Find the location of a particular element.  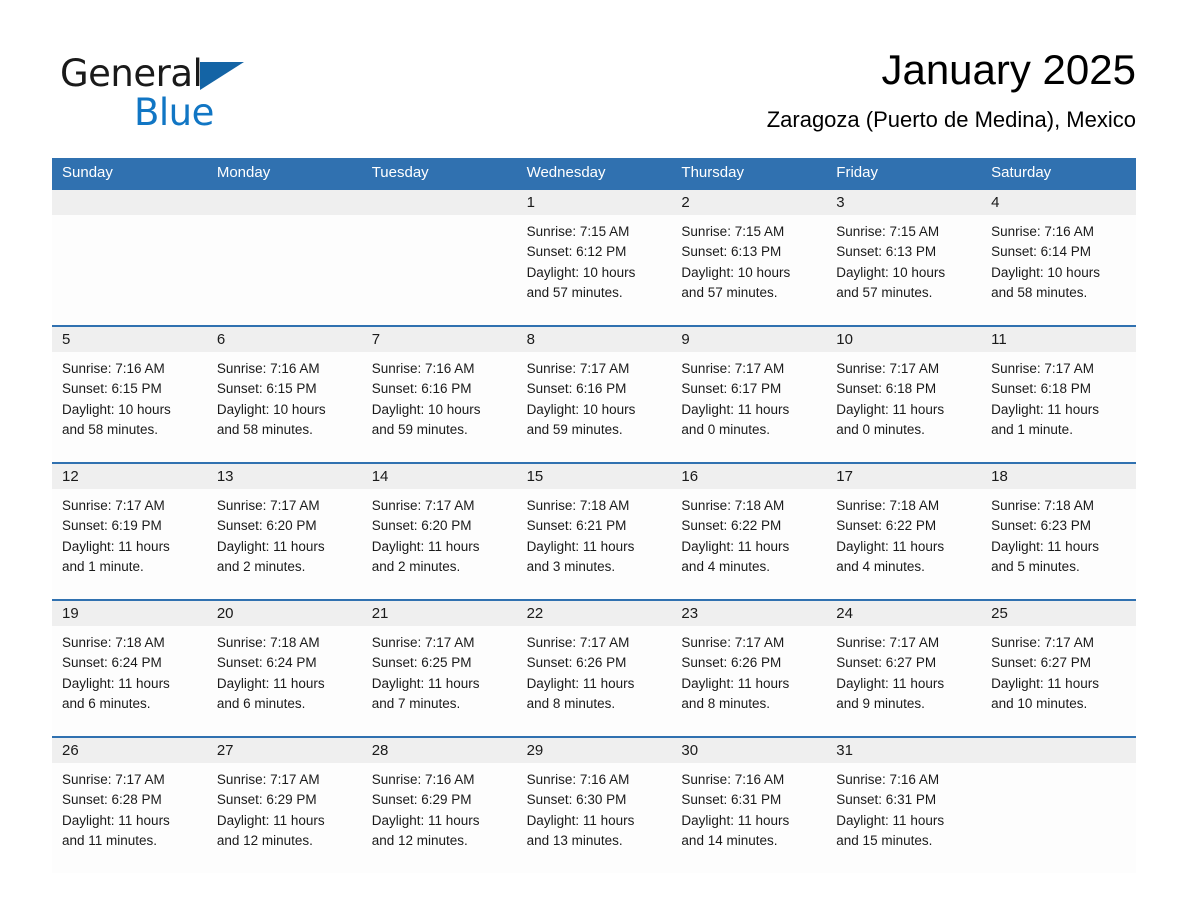

day-number: 11 is located at coordinates (1058, 339).